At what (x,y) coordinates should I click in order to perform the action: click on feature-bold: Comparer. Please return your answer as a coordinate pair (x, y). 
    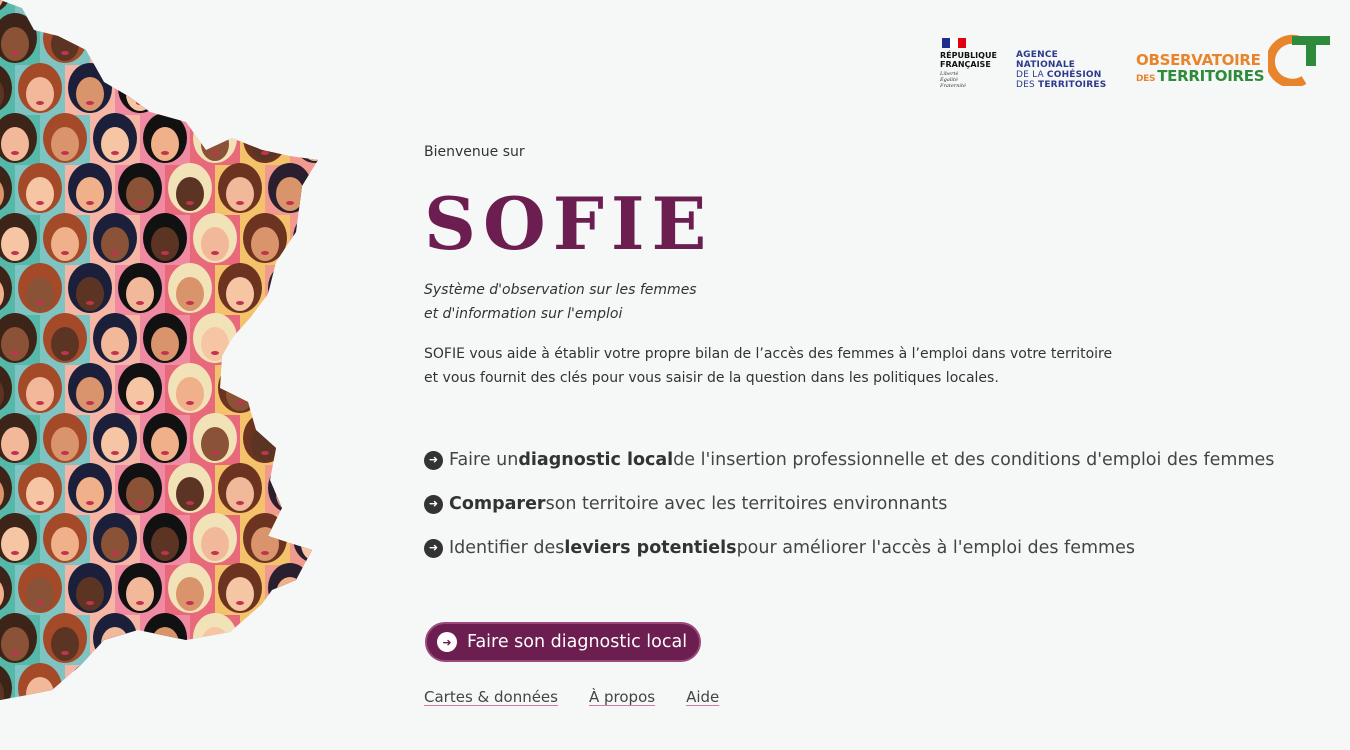
    Looking at the image, I should click on (497, 504).